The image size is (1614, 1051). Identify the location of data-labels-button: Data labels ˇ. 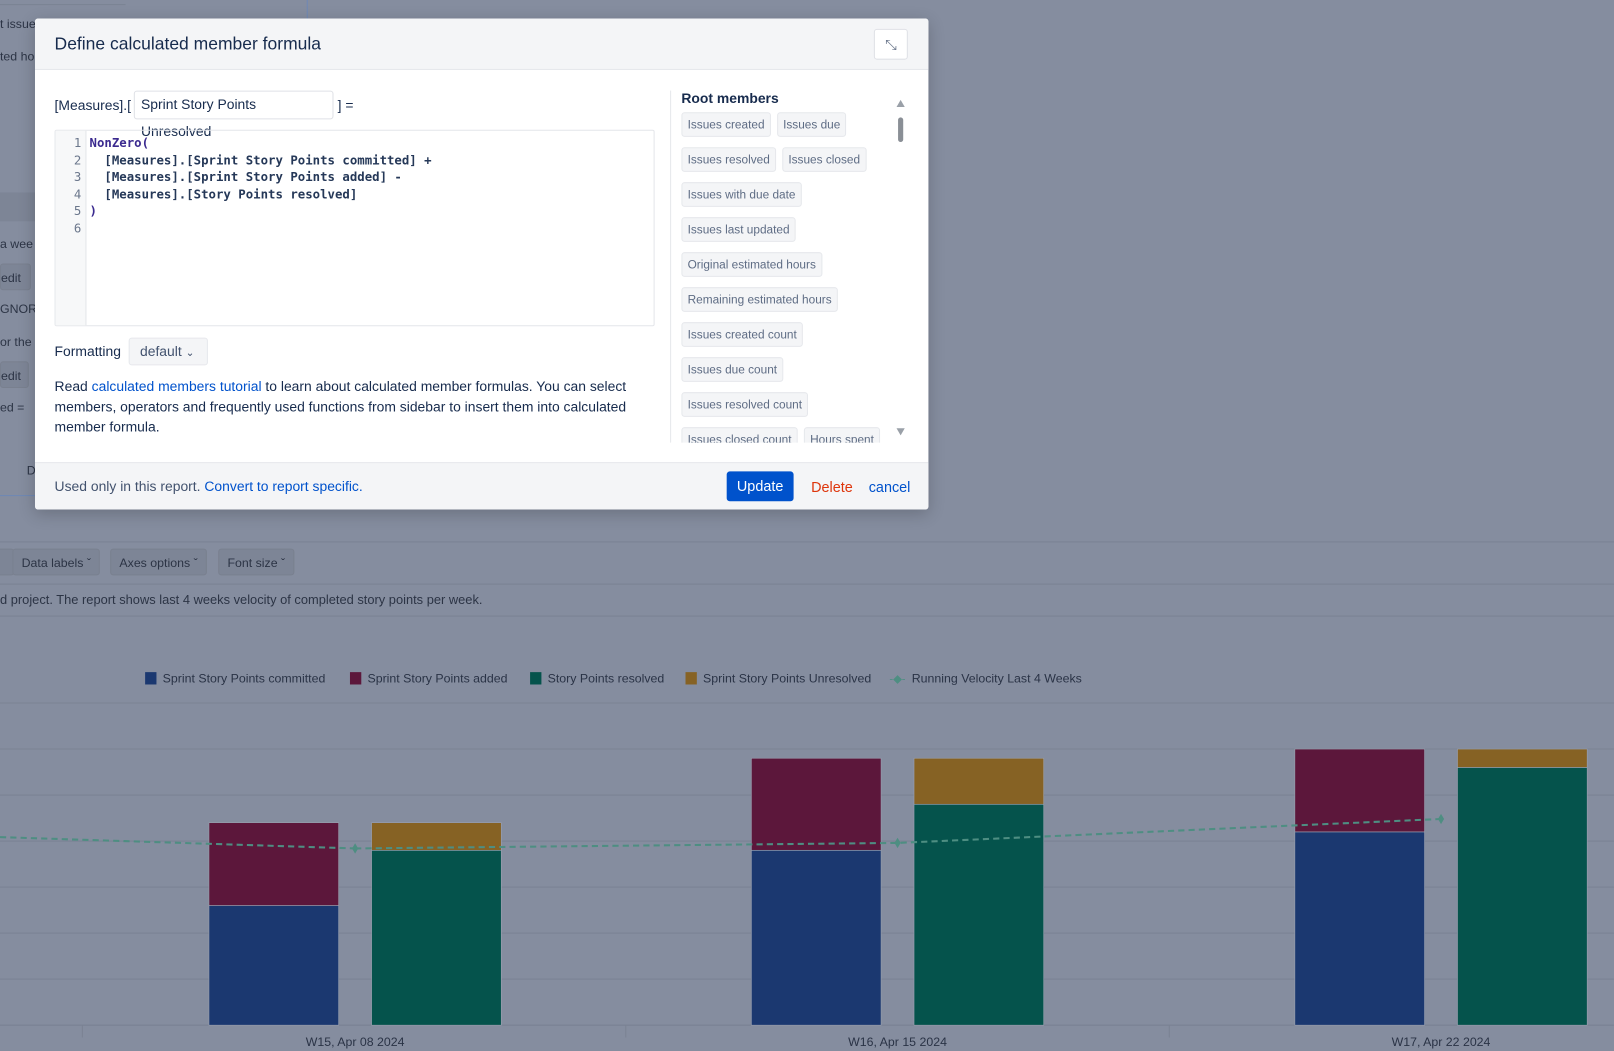
(56, 562).